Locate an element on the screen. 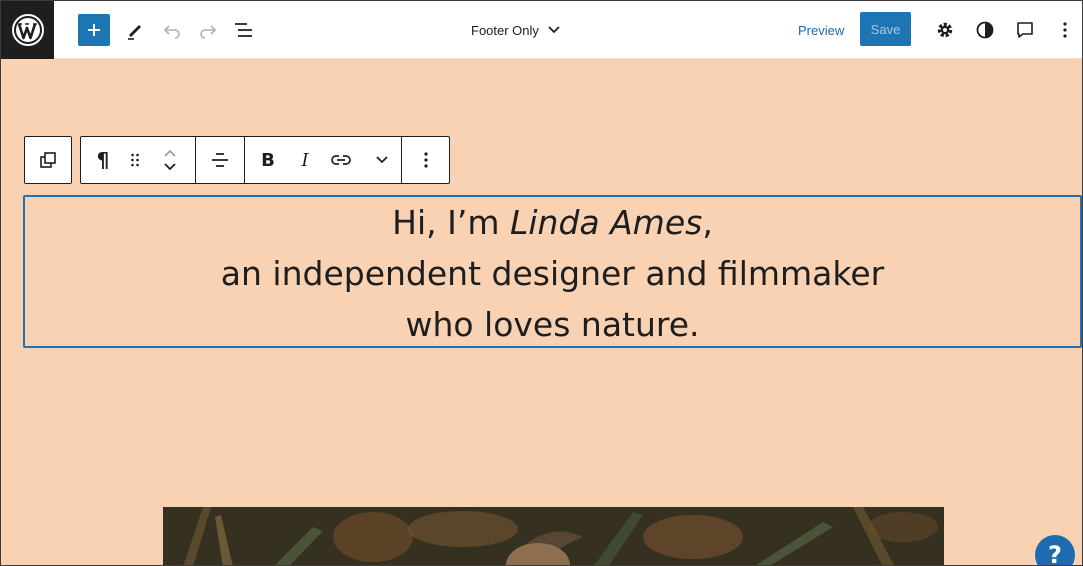  name-text: Linda Ames is located at coordinates (606, 222).